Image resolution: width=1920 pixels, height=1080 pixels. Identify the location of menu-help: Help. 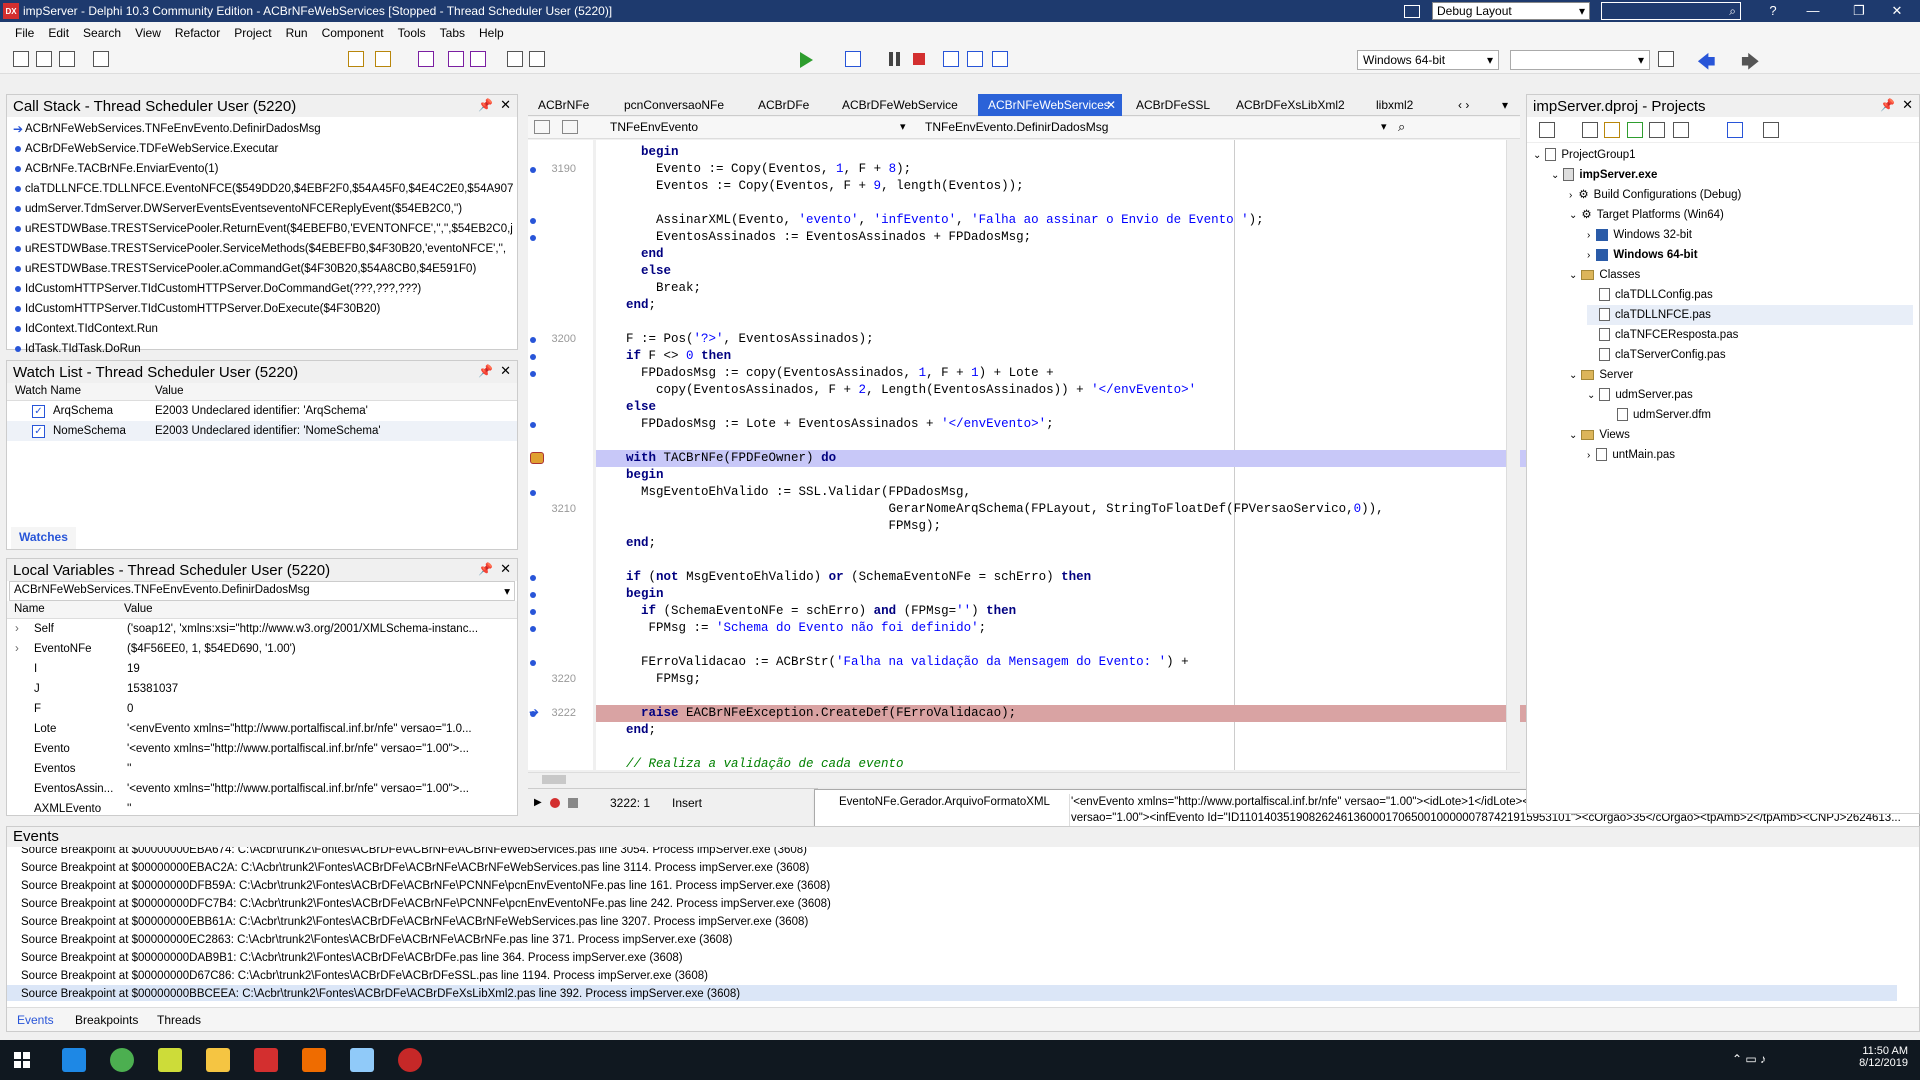
(491, 33).